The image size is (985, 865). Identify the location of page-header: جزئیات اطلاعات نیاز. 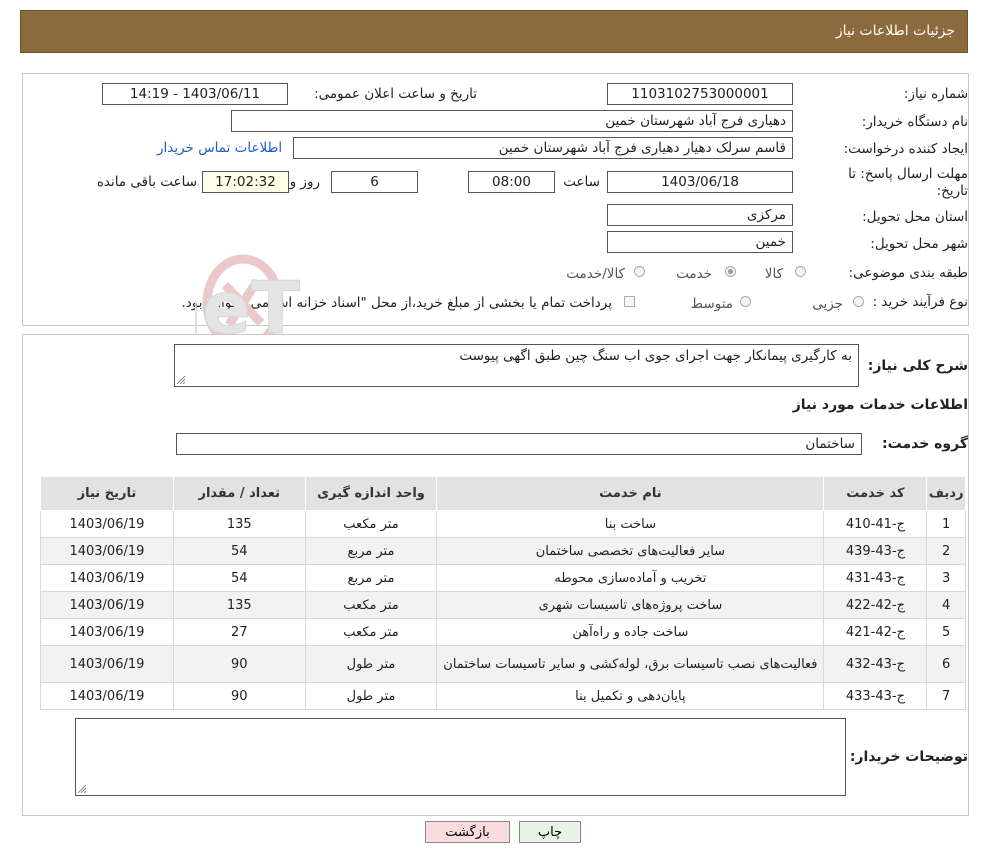
(494, 31).